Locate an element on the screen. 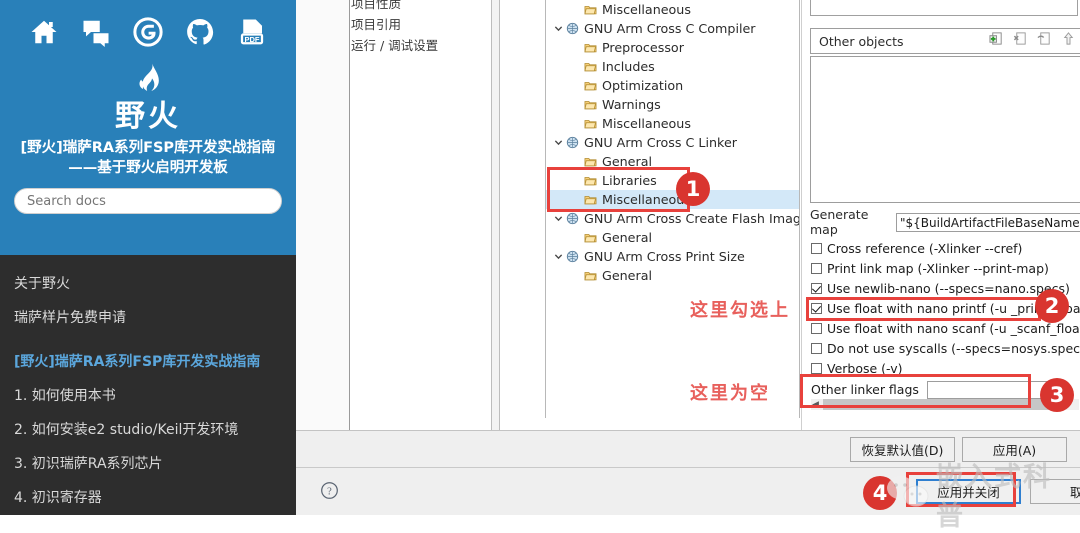 This screenshot has width=1080, height=533. tree-item-label: Warnings is located at coordinates (631, 104).